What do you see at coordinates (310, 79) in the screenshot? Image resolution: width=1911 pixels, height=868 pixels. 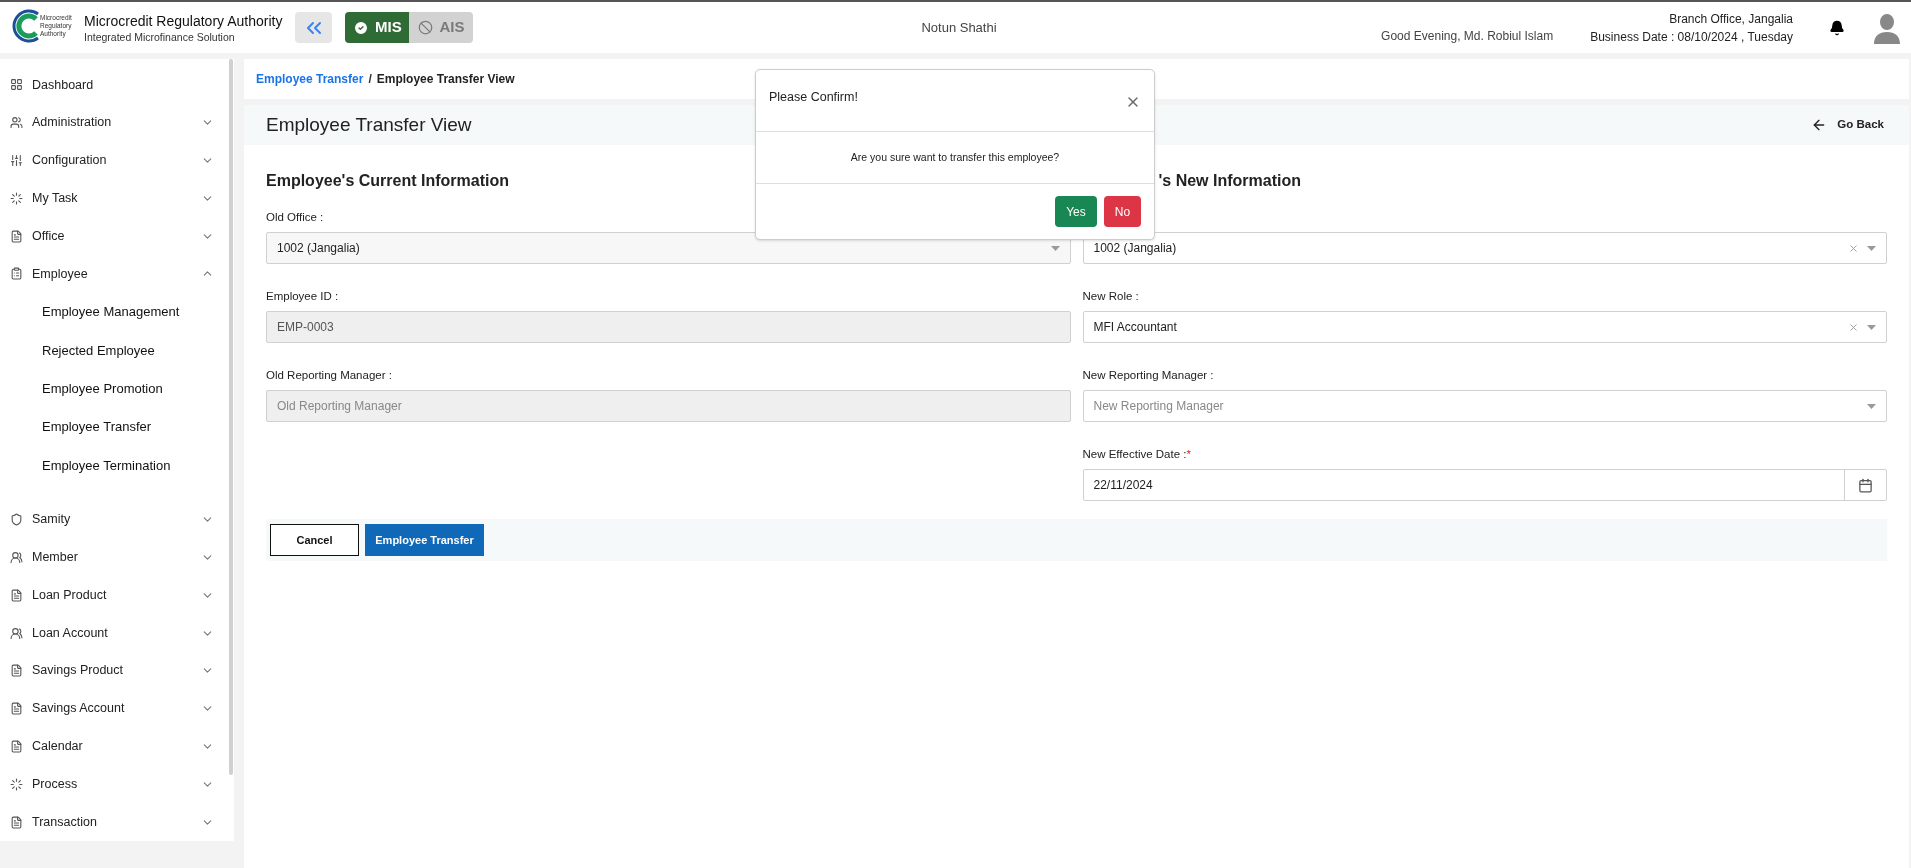 I see `breadcrumb-link: Employee Transfer` at bounding box center [310, 79].